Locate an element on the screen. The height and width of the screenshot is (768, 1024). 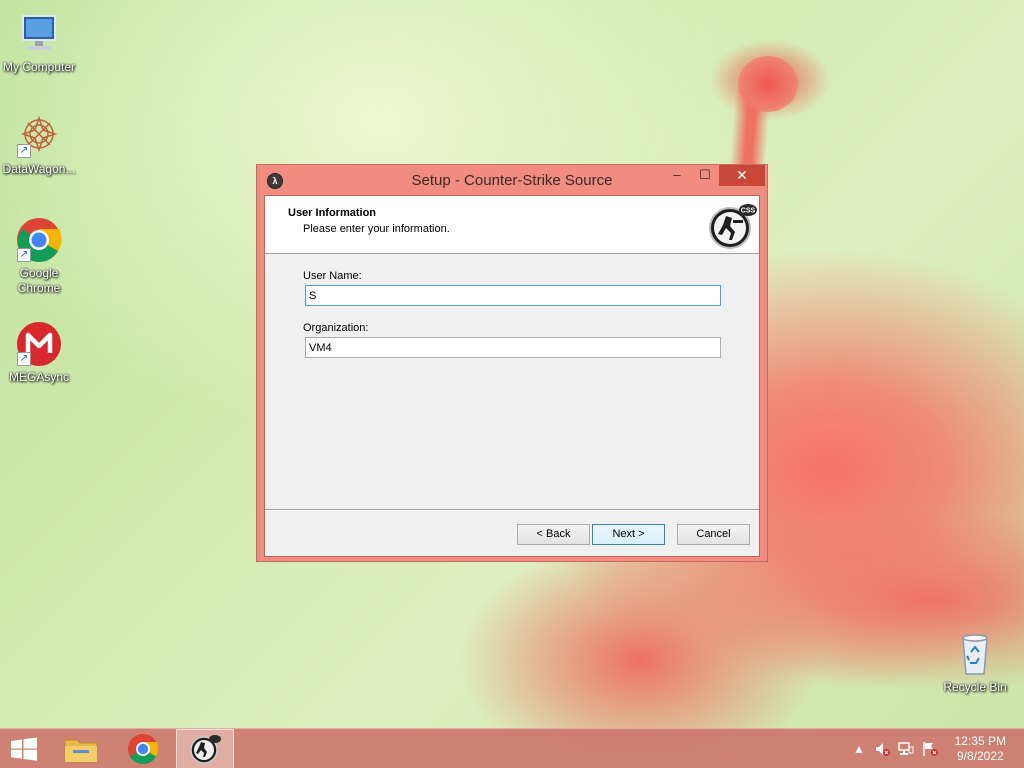
organization-input is located at coordinates (513, 347).